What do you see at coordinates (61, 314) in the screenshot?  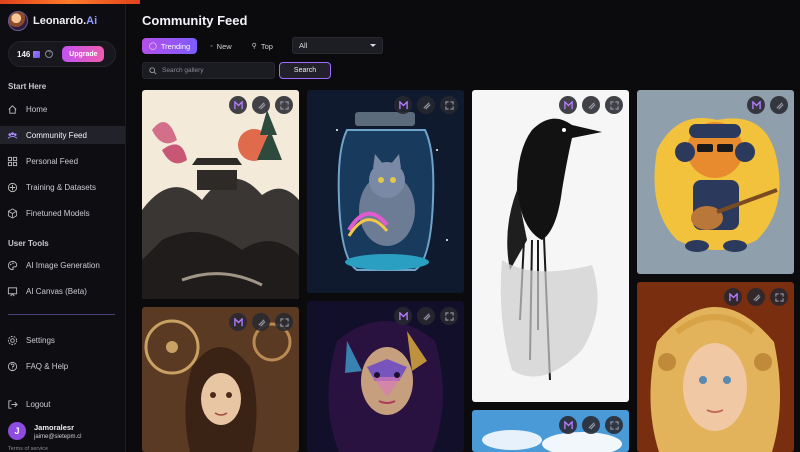 I see `sidebar-divider` at bounding box center [61, 314].